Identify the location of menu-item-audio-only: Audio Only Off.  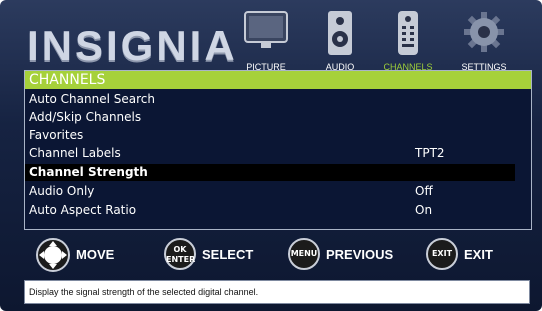
(270, 191).